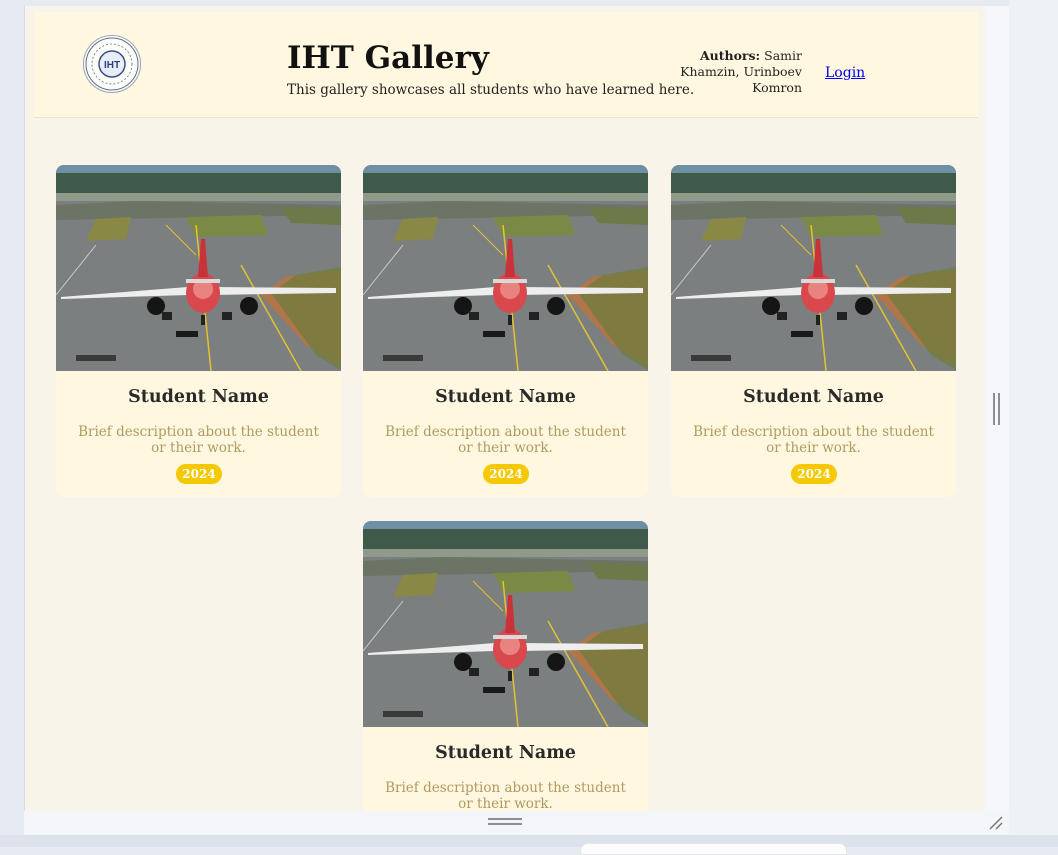  Describe the element at coordinates (996, 823) in the screenshot. I see `resize-grip-icon` at that location.